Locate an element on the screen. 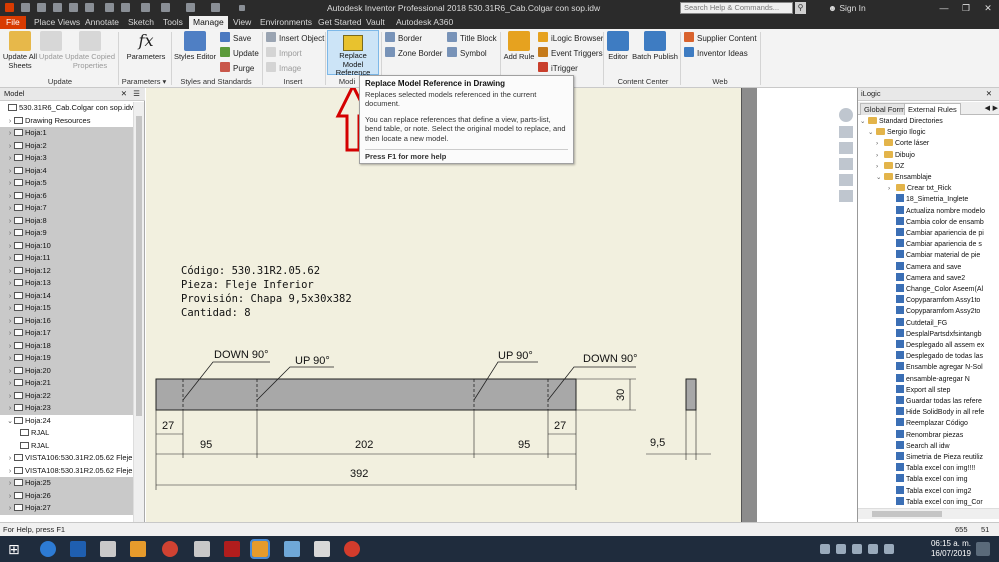 This screenshot has height=562, width=999. rule-item: Cambia color de ensamb is located at coordinates (940, 222).